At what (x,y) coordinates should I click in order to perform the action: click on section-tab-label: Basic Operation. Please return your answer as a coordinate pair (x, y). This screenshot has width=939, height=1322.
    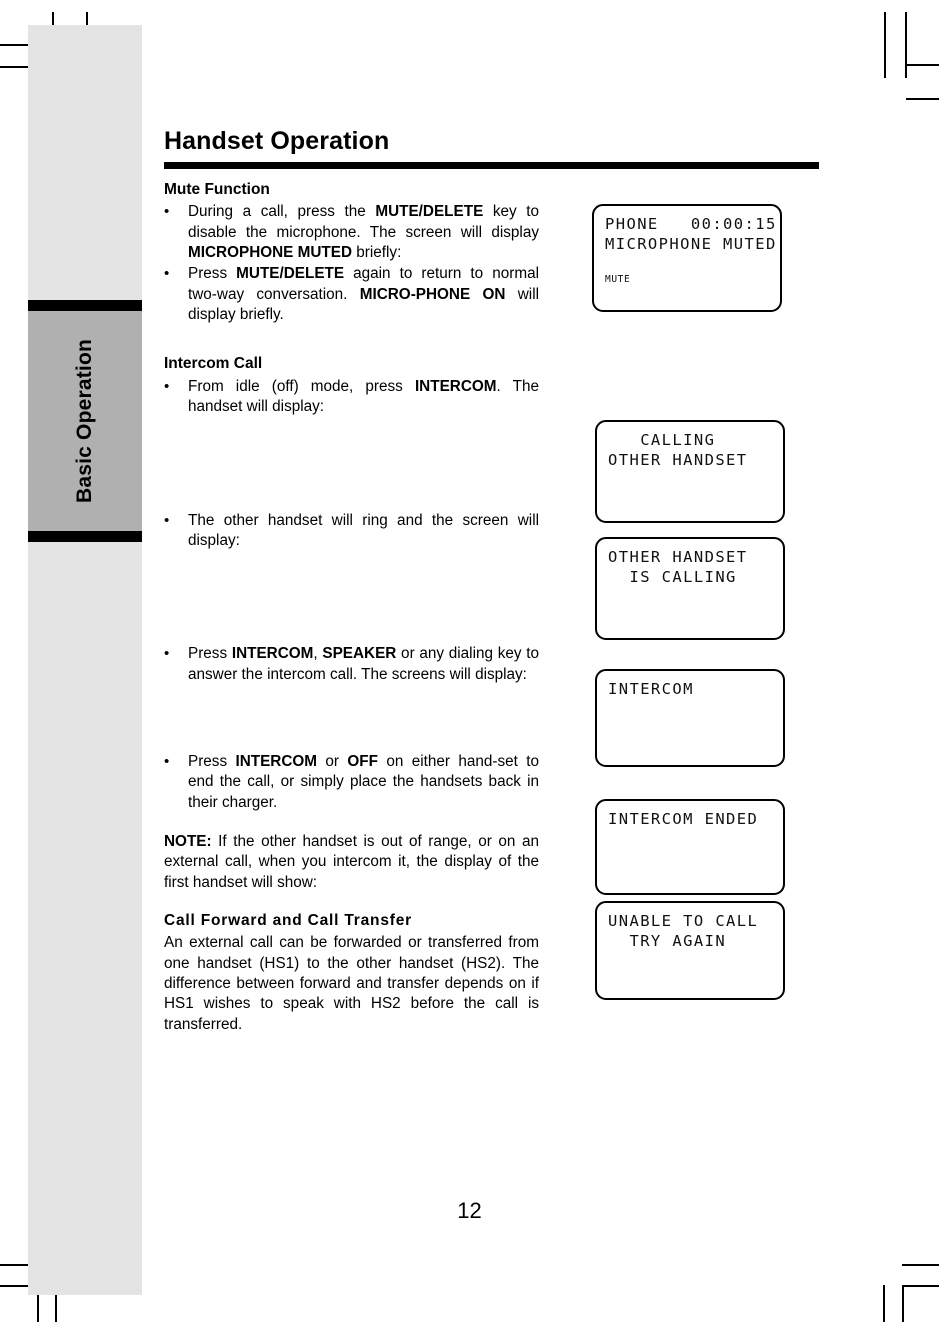
    Looking at the image, I should click on (84, 421).